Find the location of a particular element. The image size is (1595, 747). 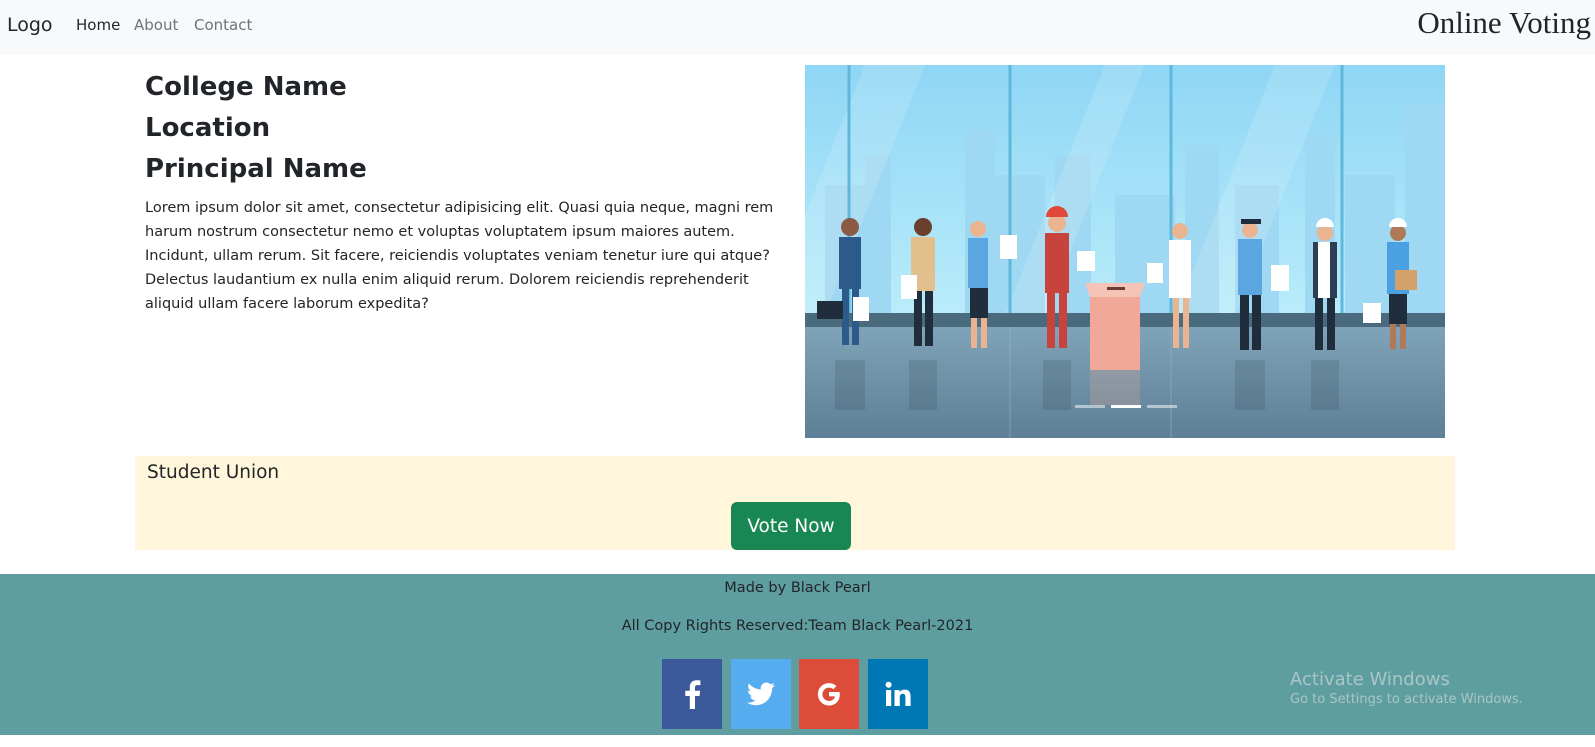

vote-now-button: Vote Now is located at coordinates (791, 526).